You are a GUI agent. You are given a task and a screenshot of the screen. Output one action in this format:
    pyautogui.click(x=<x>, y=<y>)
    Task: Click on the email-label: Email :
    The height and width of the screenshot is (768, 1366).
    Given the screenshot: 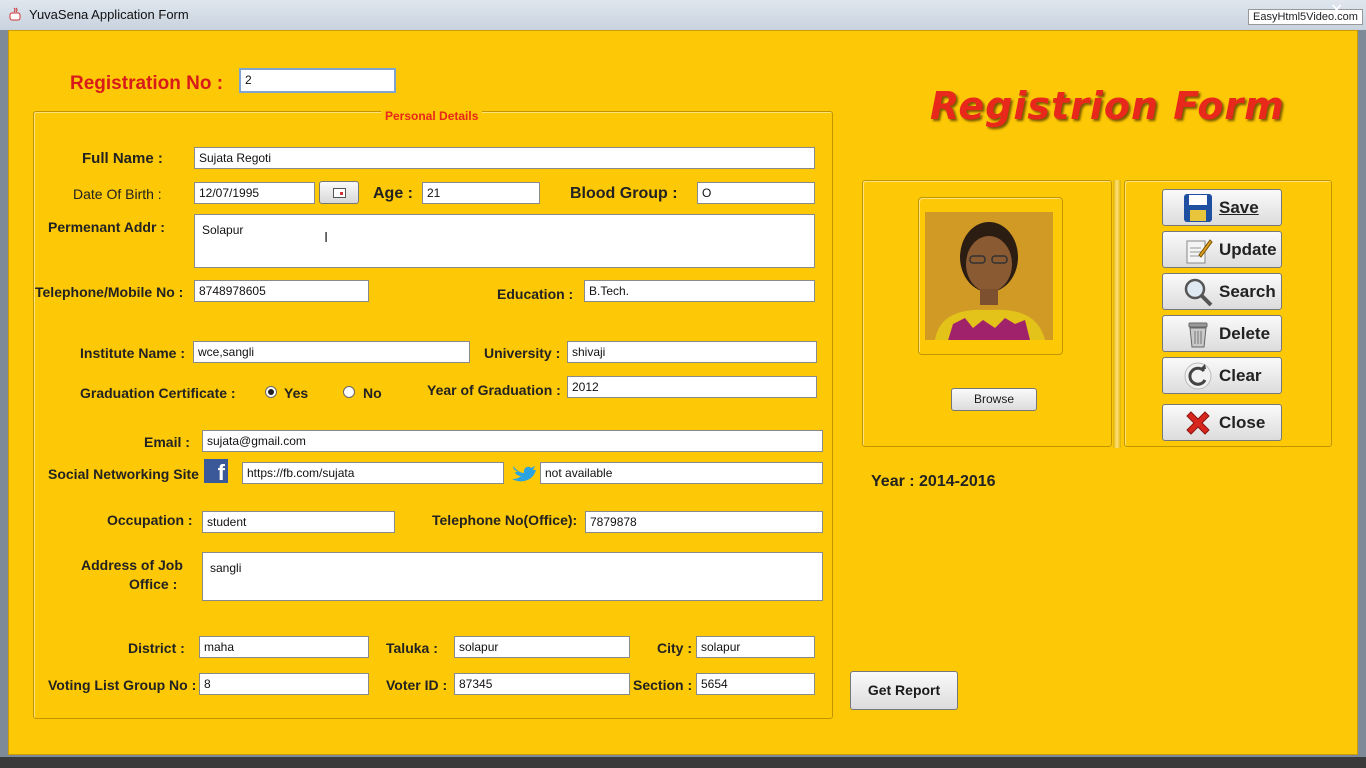 What is the action you would take?
    pyautogui.click(x=167, y=442)
    